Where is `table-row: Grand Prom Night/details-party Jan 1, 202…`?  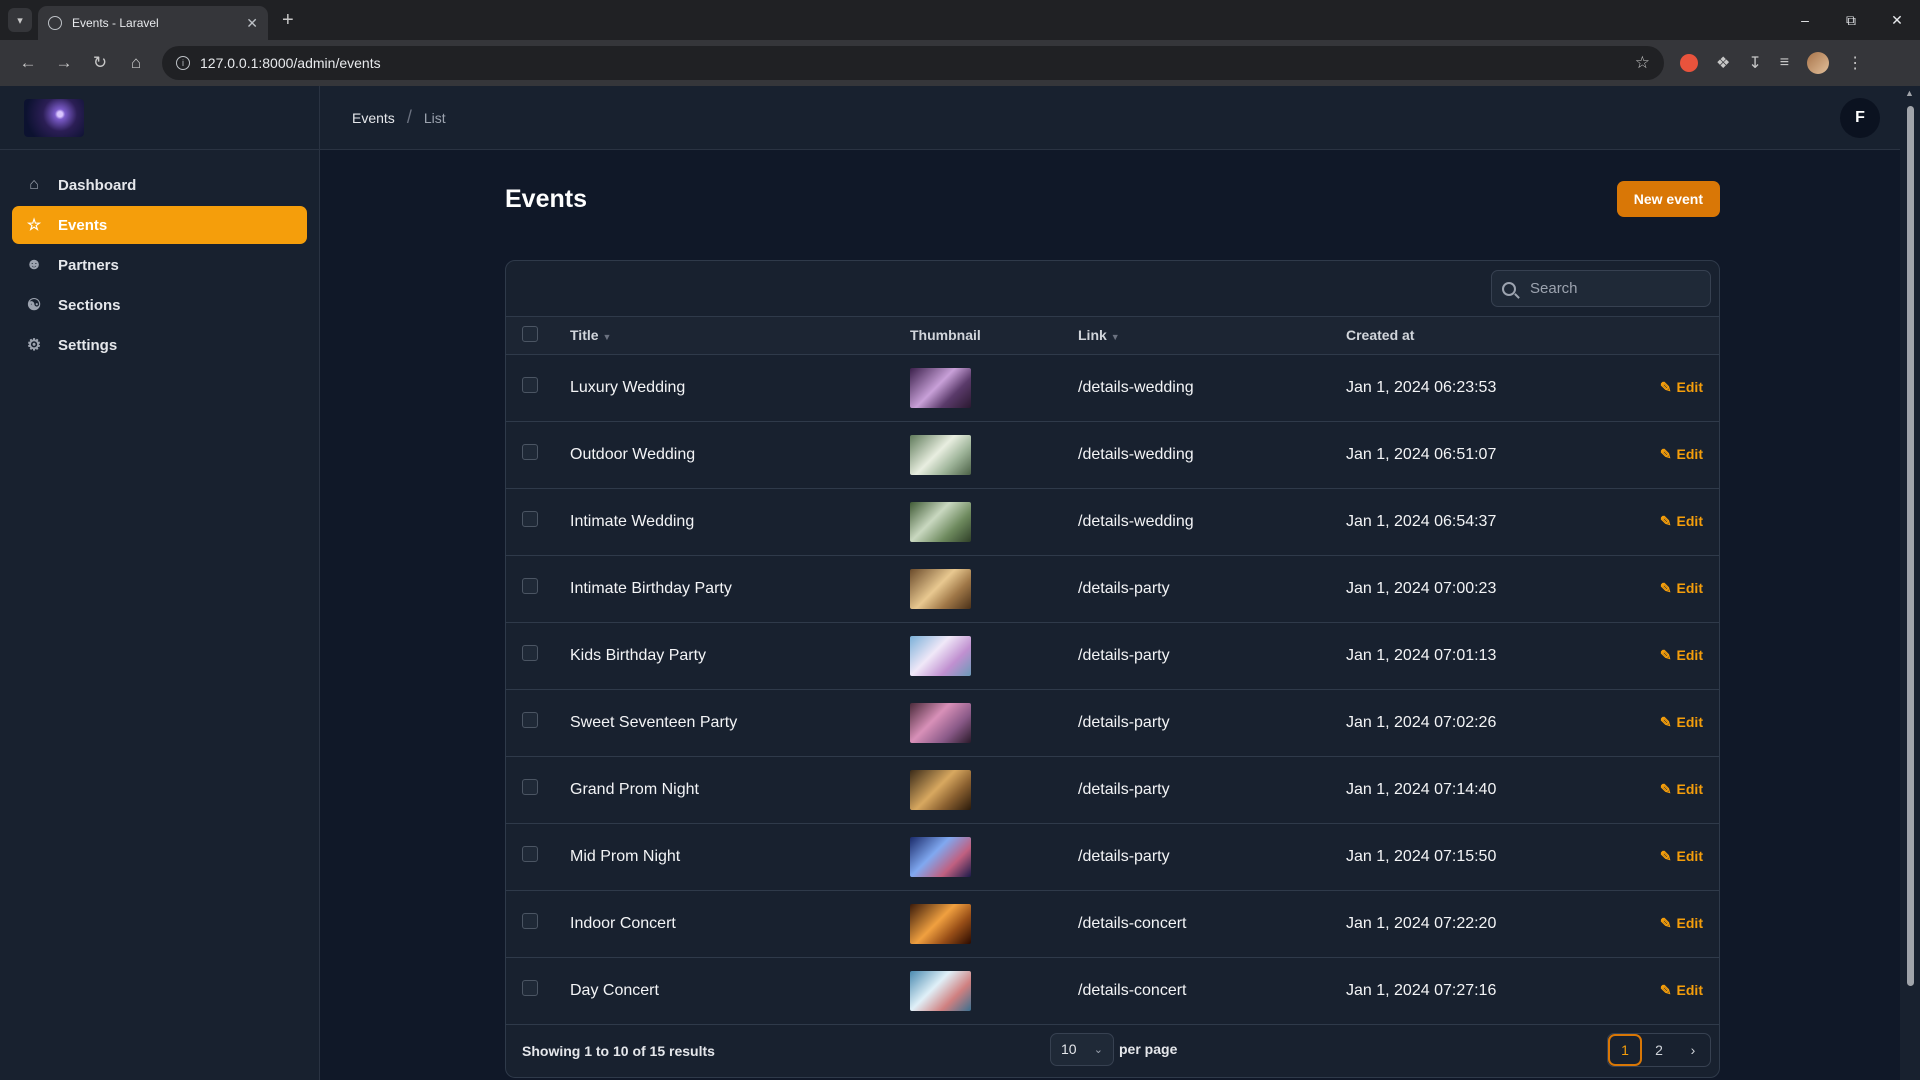
table-row: Grand Prom Night/details-party Jan 1, 202… is located at coordinates (1112, 789).